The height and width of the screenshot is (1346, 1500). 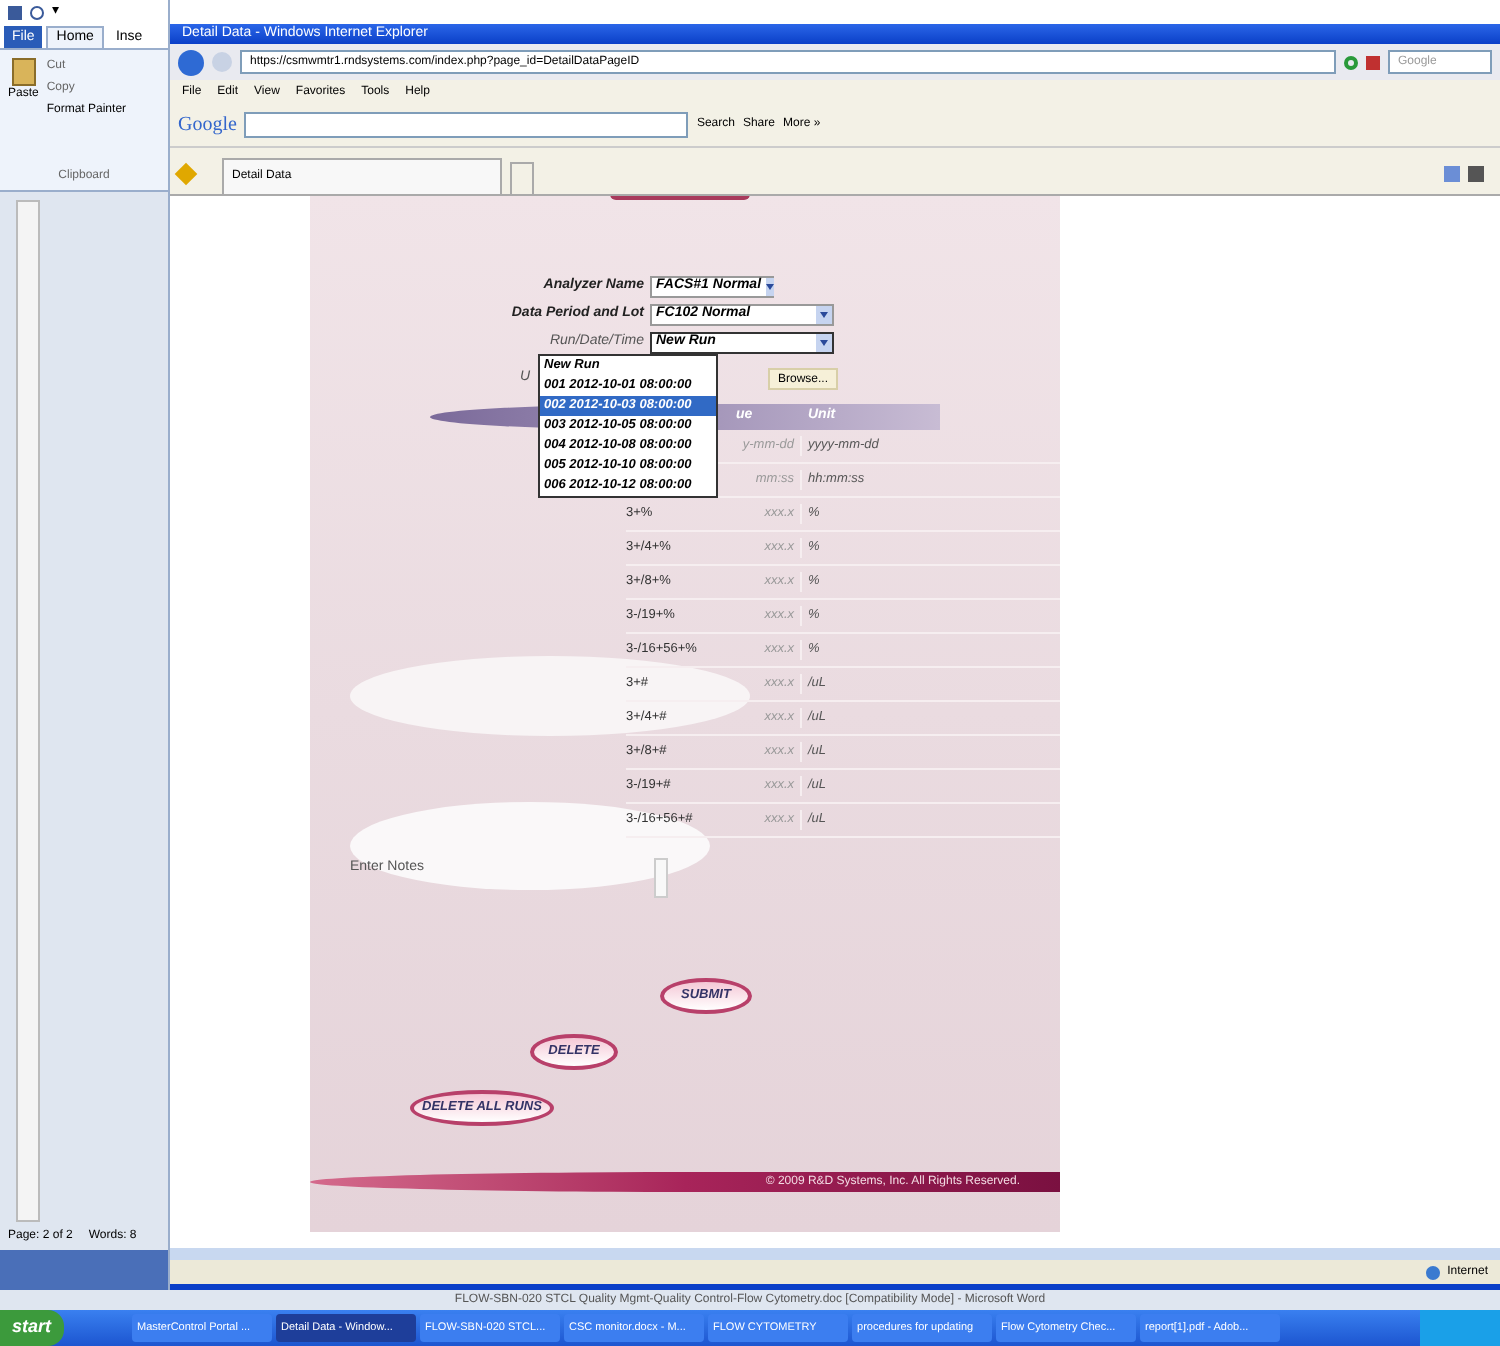 What do you see at coordinates (23, 72) in the screenshot?
I see `clipboard-icon` at bounding box center [23, 72].